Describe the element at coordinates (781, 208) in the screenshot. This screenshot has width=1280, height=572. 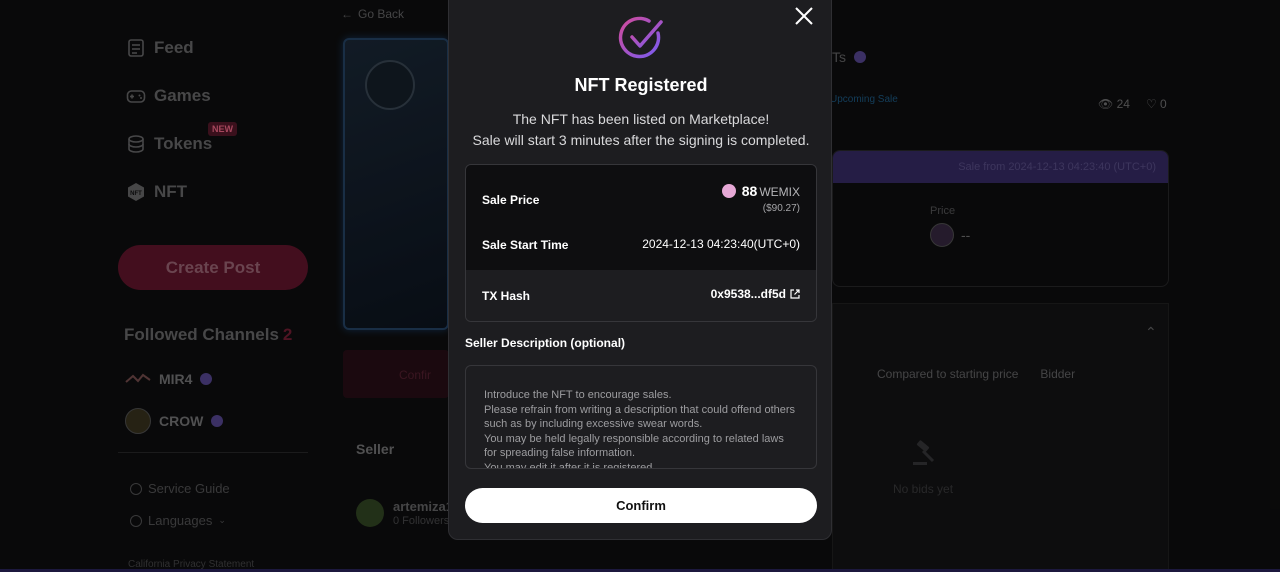
I see `sale-price-usd: ($90.27)` at that location.